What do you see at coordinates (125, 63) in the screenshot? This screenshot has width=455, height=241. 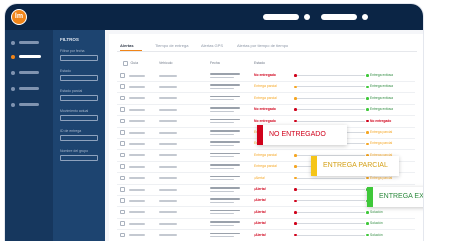 I see `select-all-checkbox` at bounding box center [125, 63].